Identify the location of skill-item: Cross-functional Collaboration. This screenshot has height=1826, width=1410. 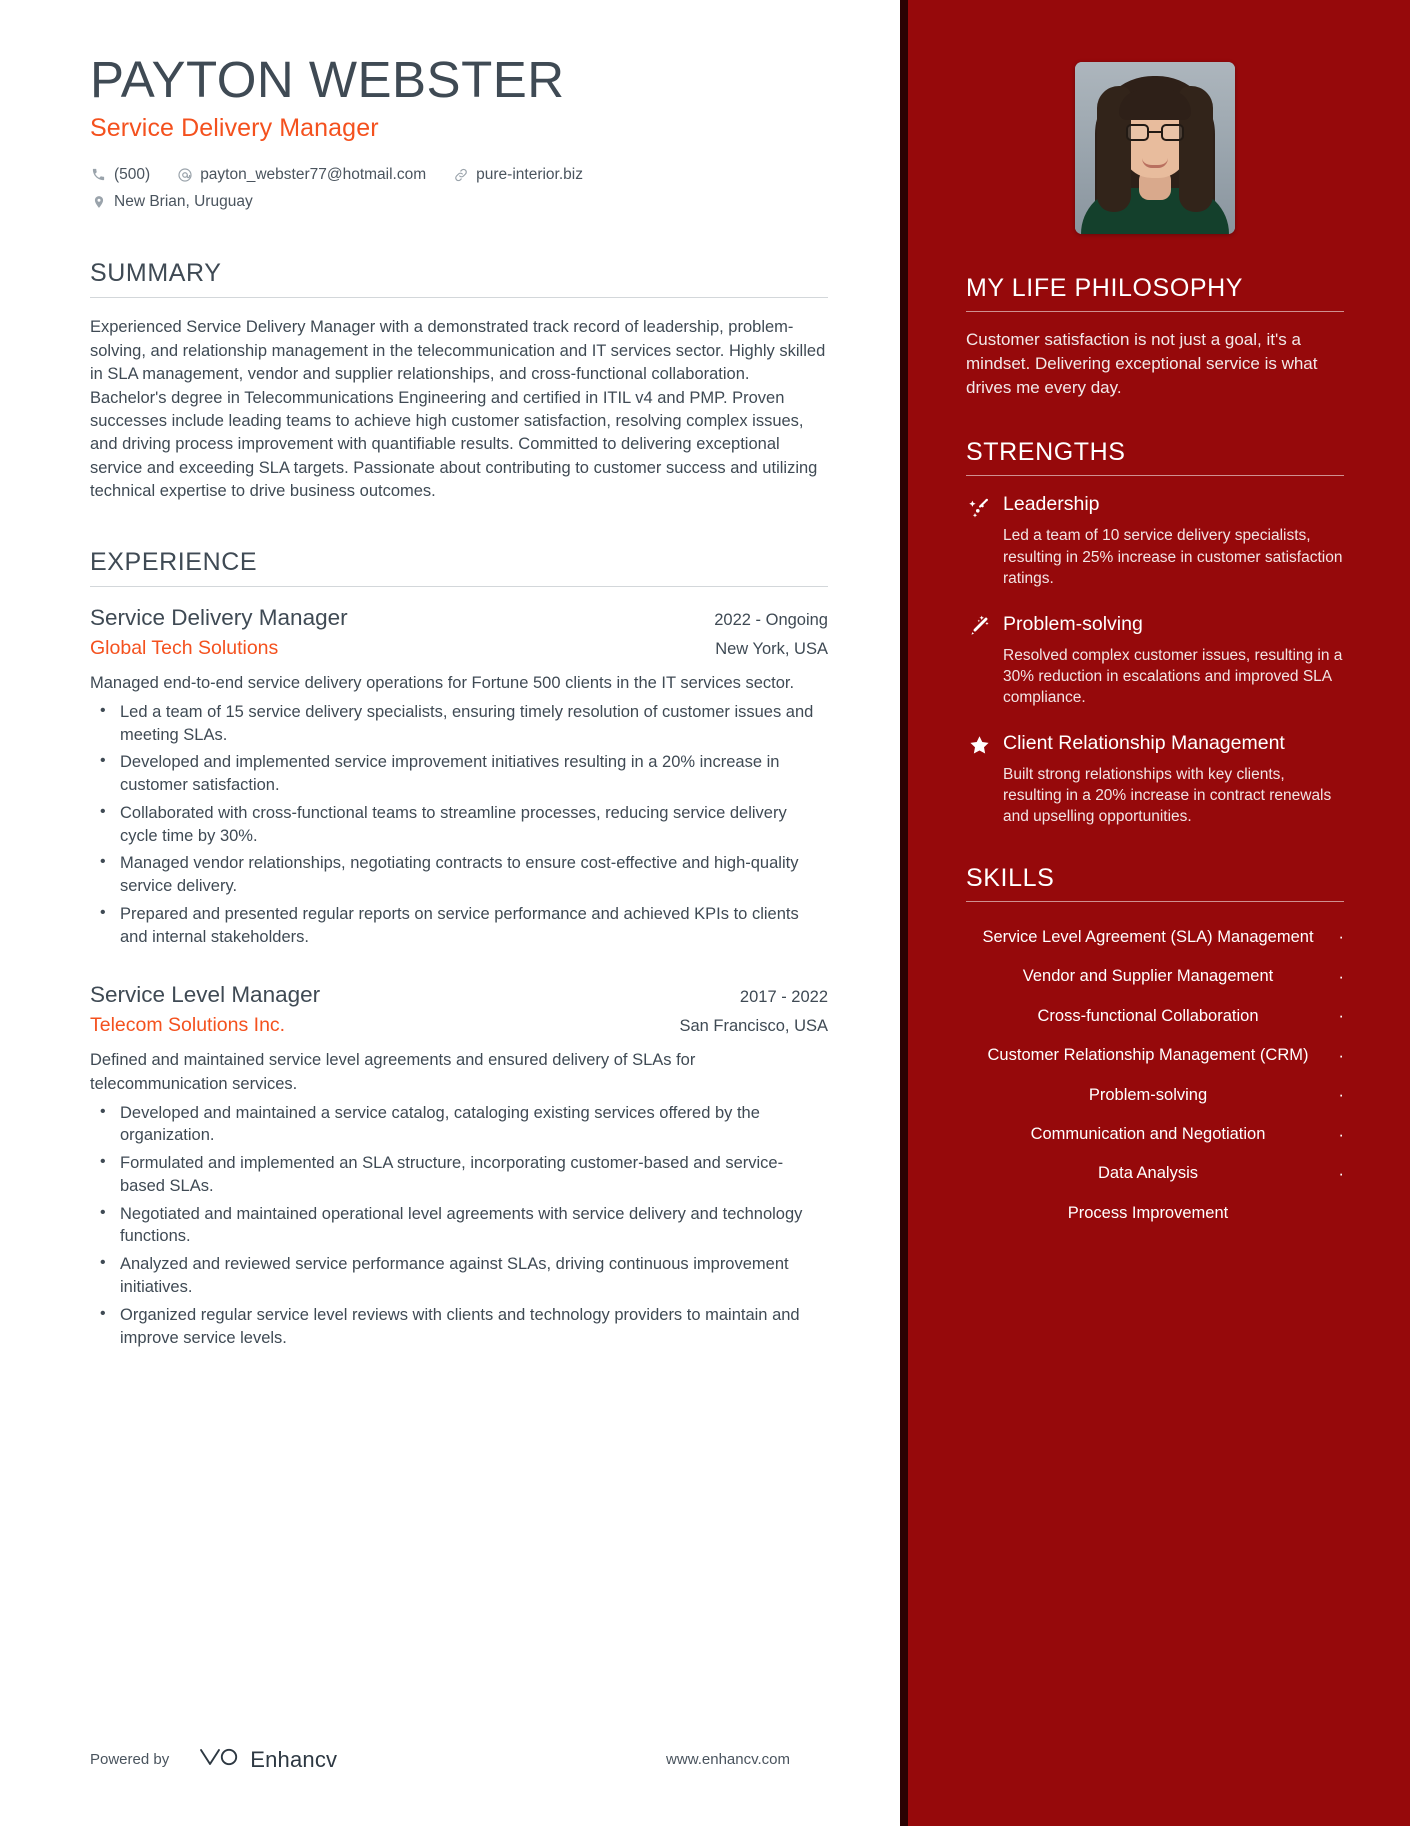
(1155, 1016).